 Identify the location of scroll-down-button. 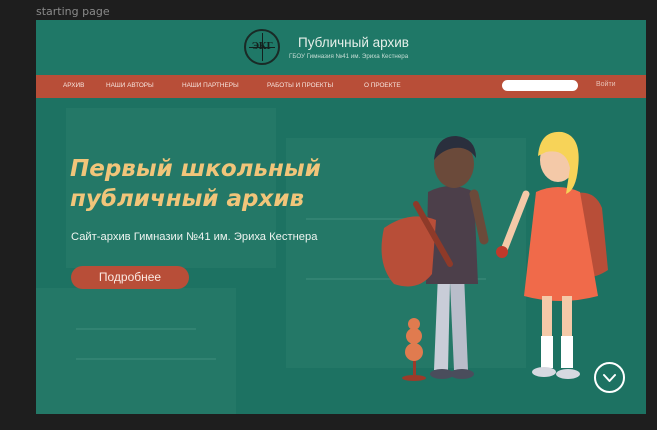
(609, 377).